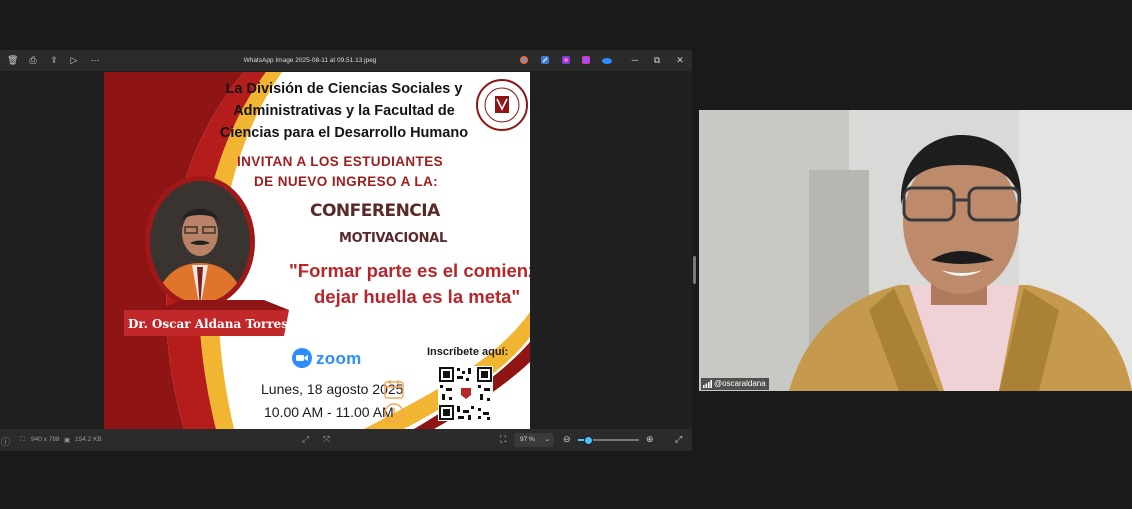 The width and height of the screenshot is (1132, 509). Describe the element at coordinates (339, 358) in the screenshot. I see `zoom-wordmark: zoom` at that location.